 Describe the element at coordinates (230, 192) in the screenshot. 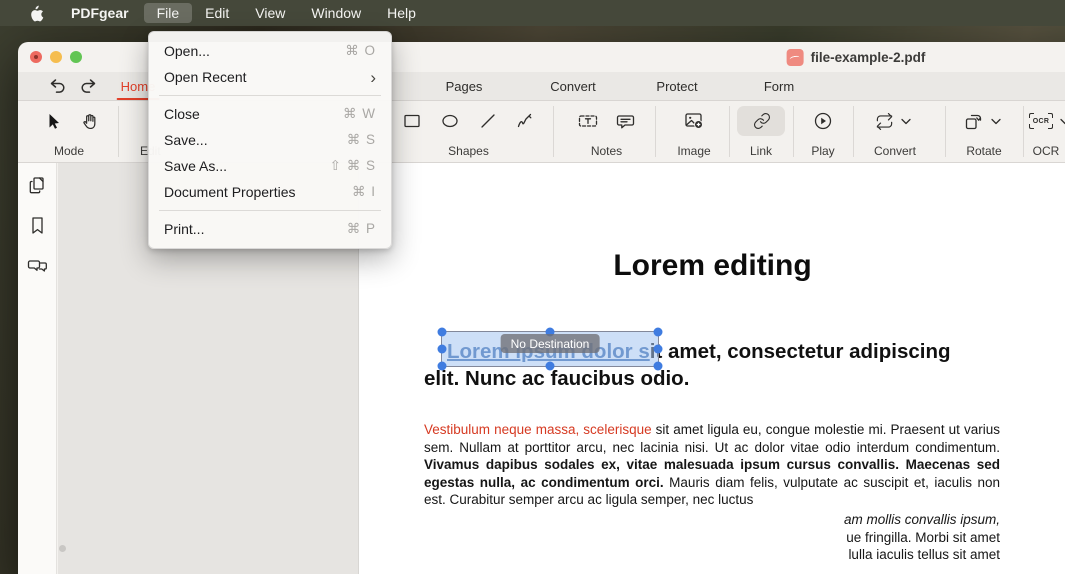

I see `menu-item-label: Document Properties` at that location.